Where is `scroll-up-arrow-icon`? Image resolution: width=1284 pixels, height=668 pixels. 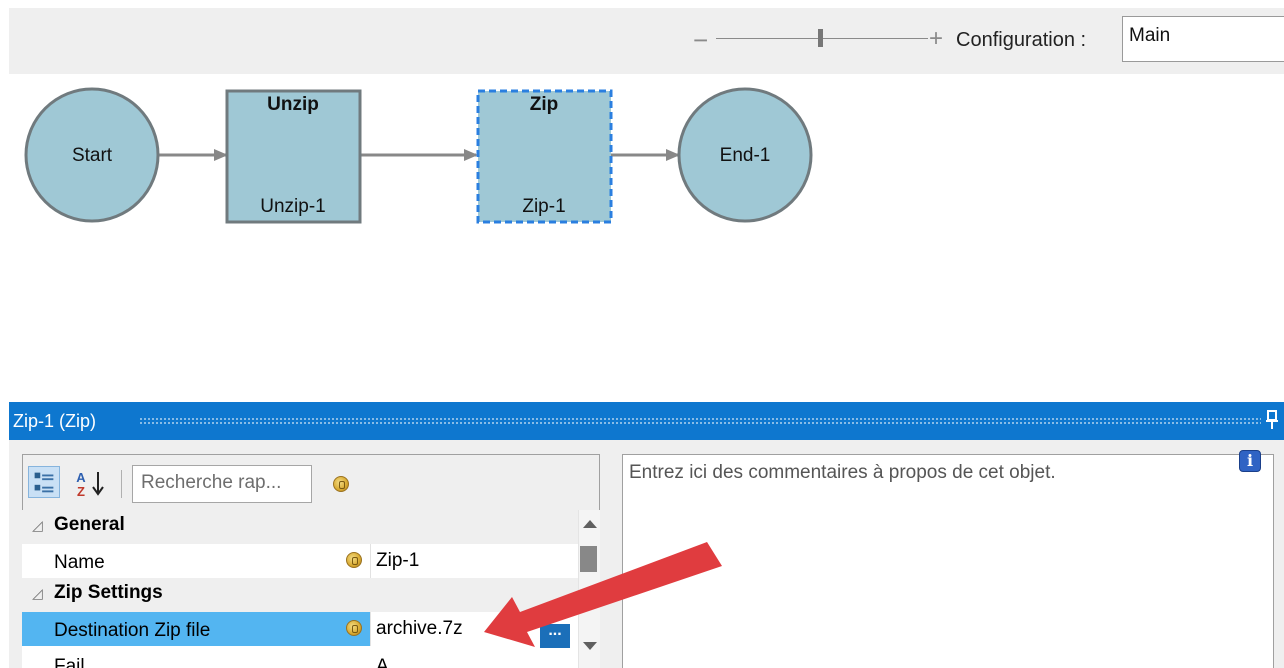
scroll-up-arrow-icon is located at coordinates (590, 524).